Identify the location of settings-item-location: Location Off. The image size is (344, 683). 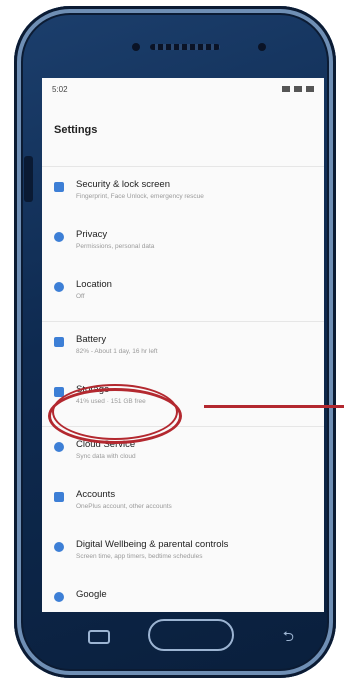
(183, 296).